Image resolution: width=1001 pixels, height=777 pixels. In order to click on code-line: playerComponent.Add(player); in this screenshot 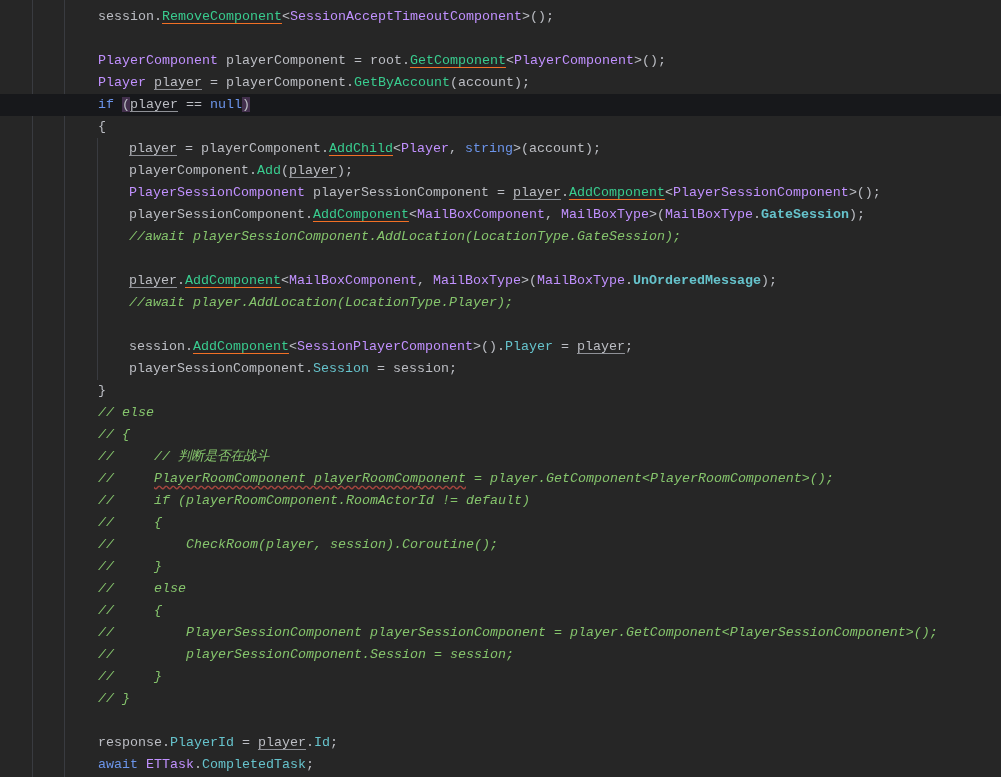, I will do `click(241, 171)`.